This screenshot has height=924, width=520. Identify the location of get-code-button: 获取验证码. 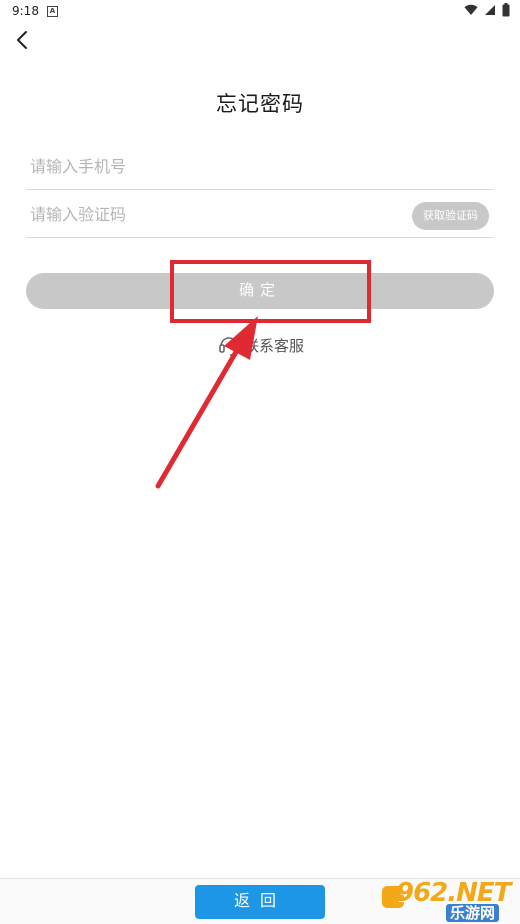
(450, 216).